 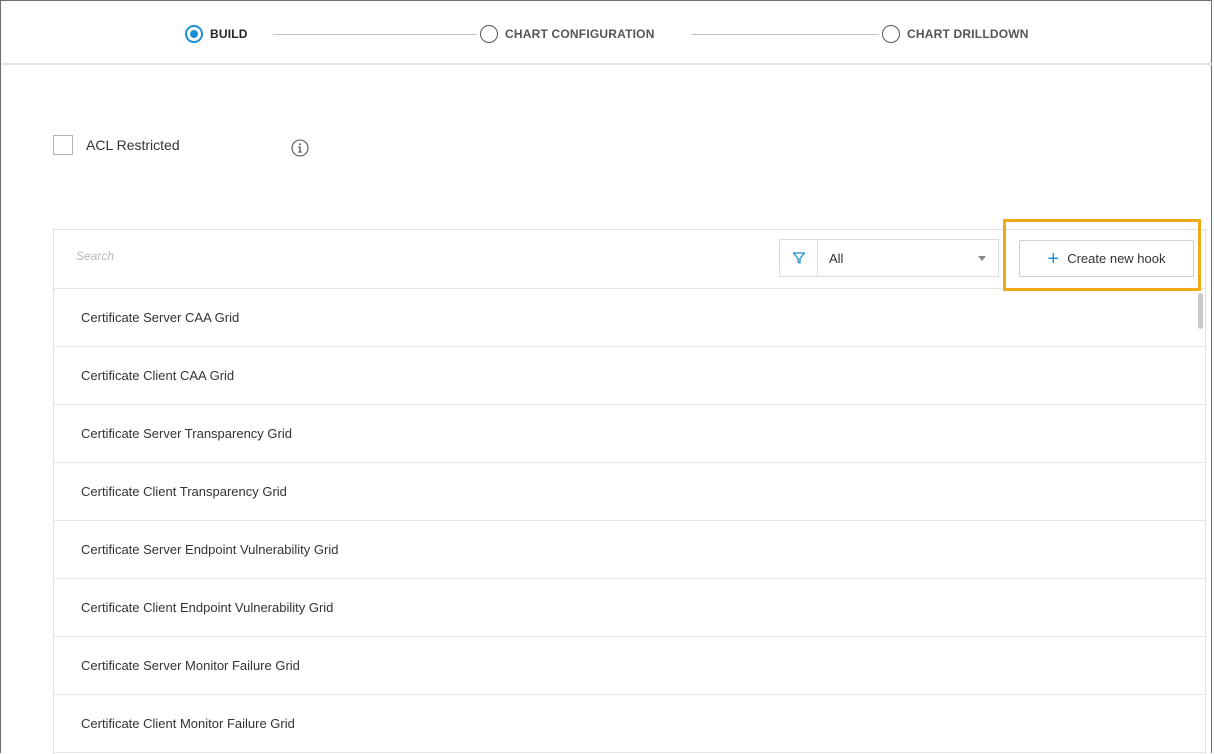 I want to click on filter-icon-button, so click(x=799, y=258).